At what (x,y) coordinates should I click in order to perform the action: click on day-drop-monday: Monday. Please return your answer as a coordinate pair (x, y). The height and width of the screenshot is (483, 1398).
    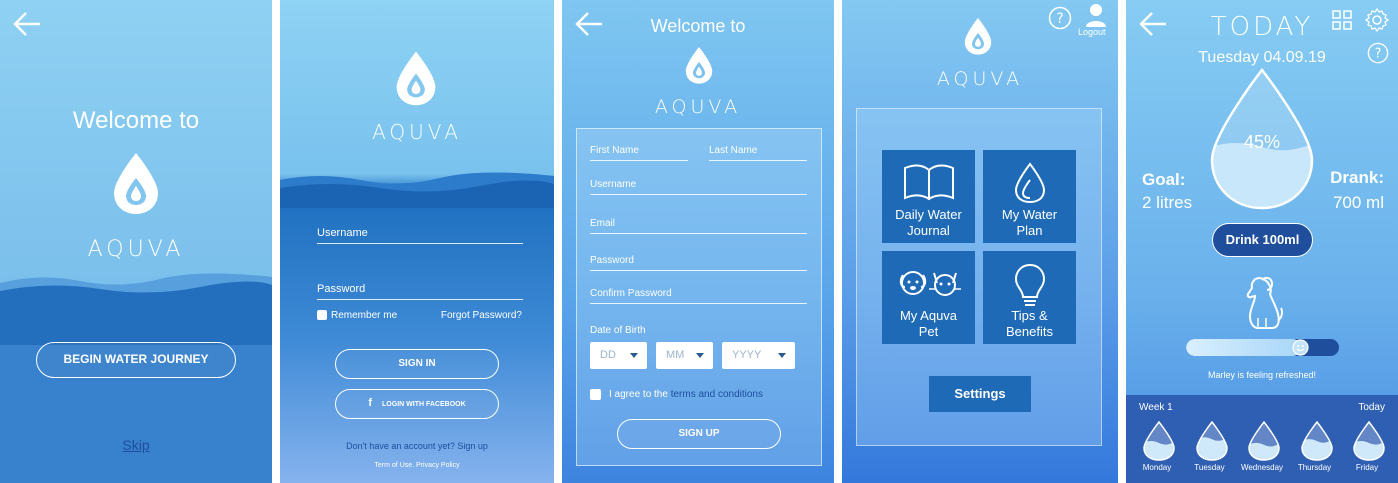
    Looking at the image, I should click on (1157, 446).